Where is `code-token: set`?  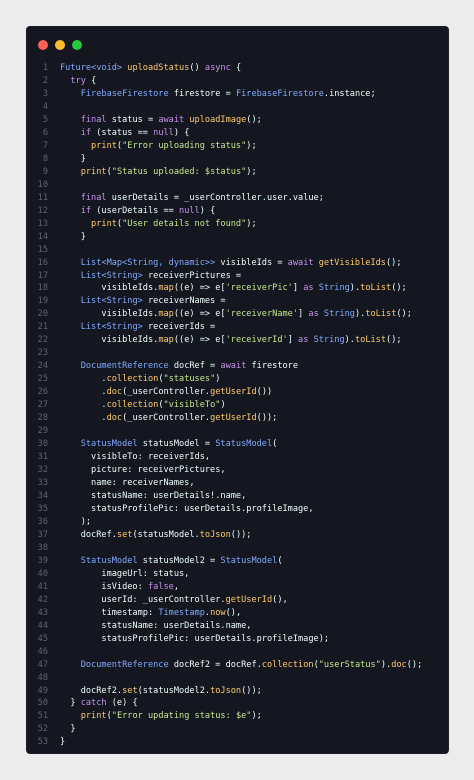 code-token: set is located at coordinates (130, 690).